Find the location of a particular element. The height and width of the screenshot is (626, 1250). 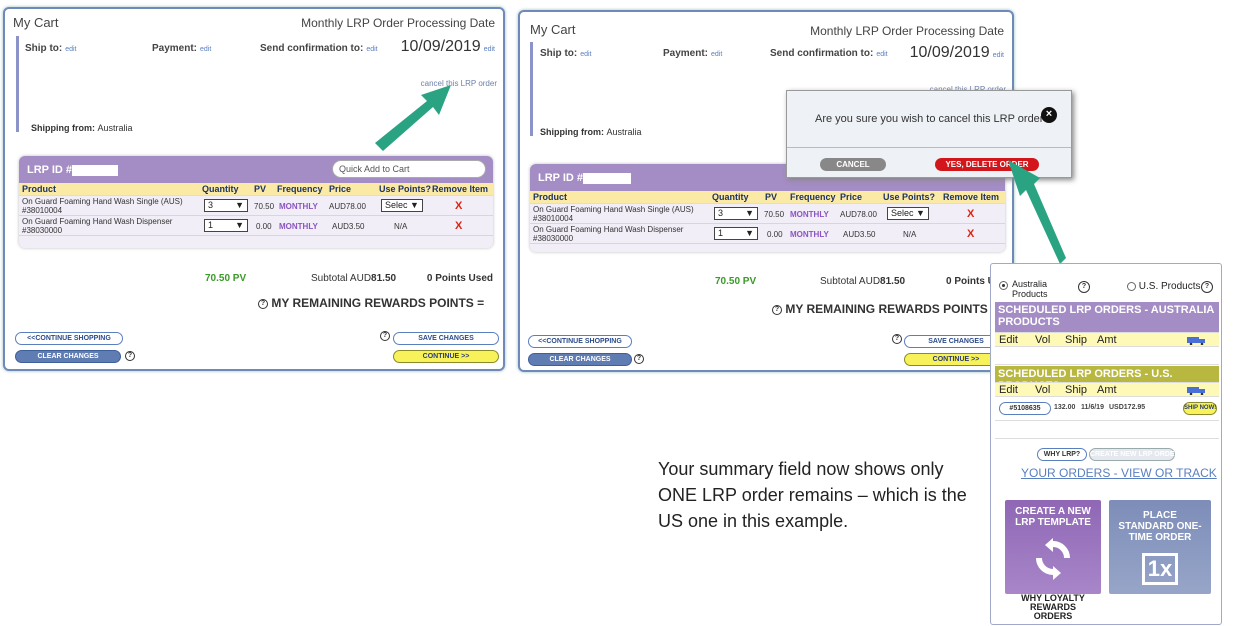

shipping-from: Shipping from: Australia is located at coordinates (82, 128).